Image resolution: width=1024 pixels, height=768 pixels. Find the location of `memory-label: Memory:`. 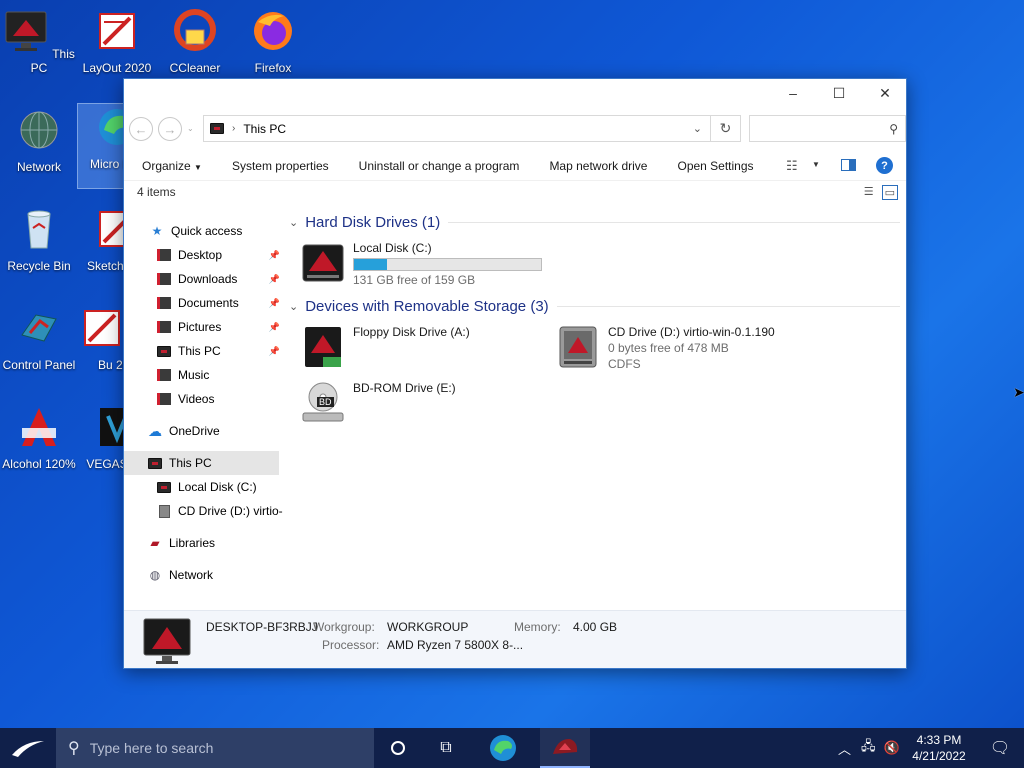

memory-label: Memory: is located at coordinates (537, 627).